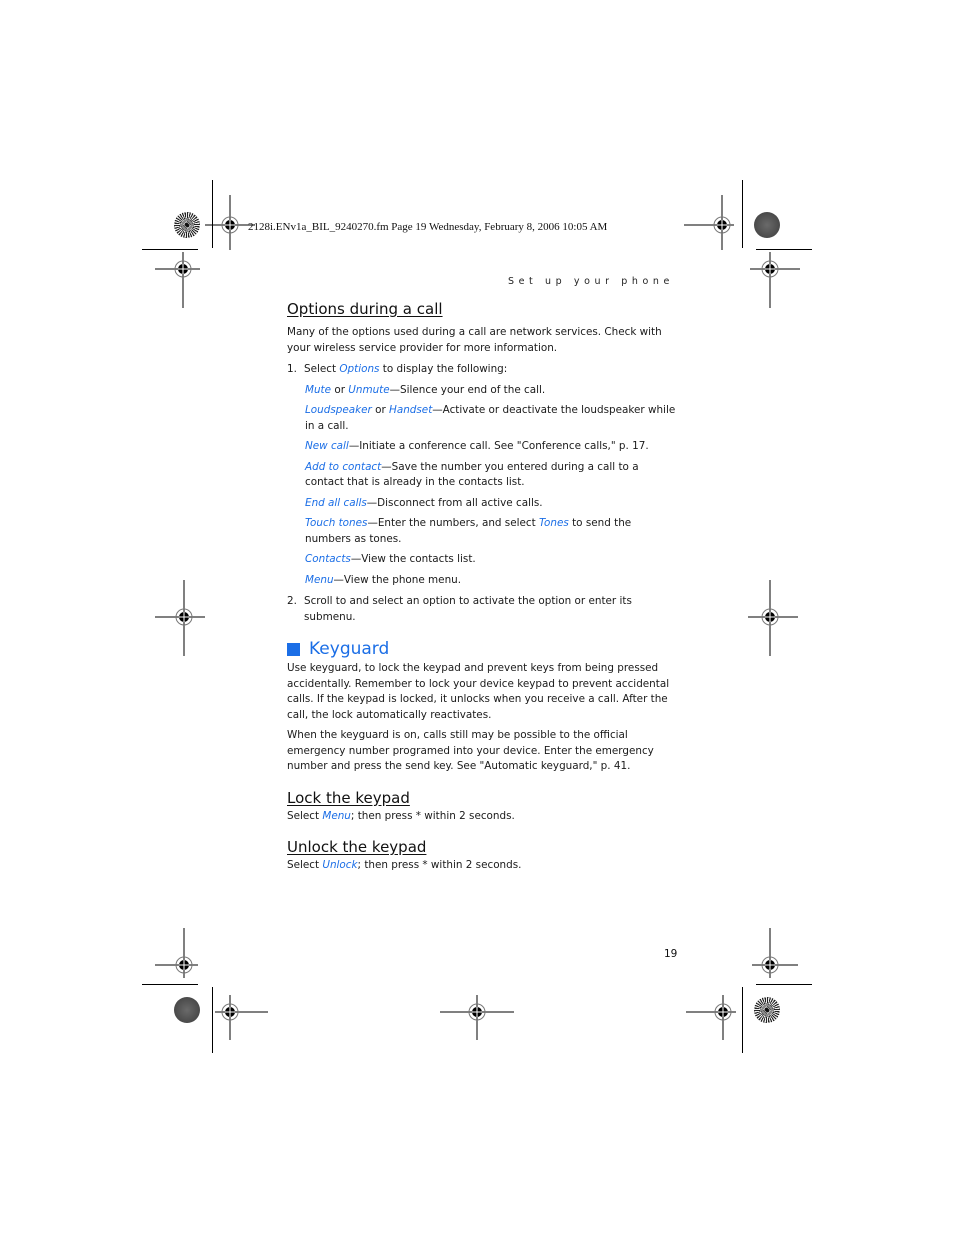 The image size is (954, 1235). Describe the element at coordinates (492, 581) in the screenshot. I see `option-item: Menu—View the phone menu.` at that location.